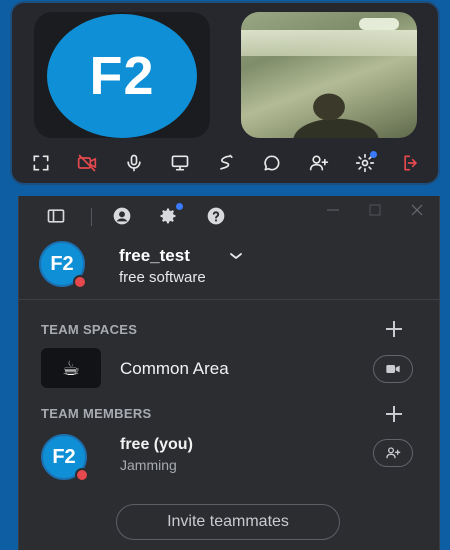 This screenshot has width=450, height=550. I want to click on profile-button, so click(122, 216).